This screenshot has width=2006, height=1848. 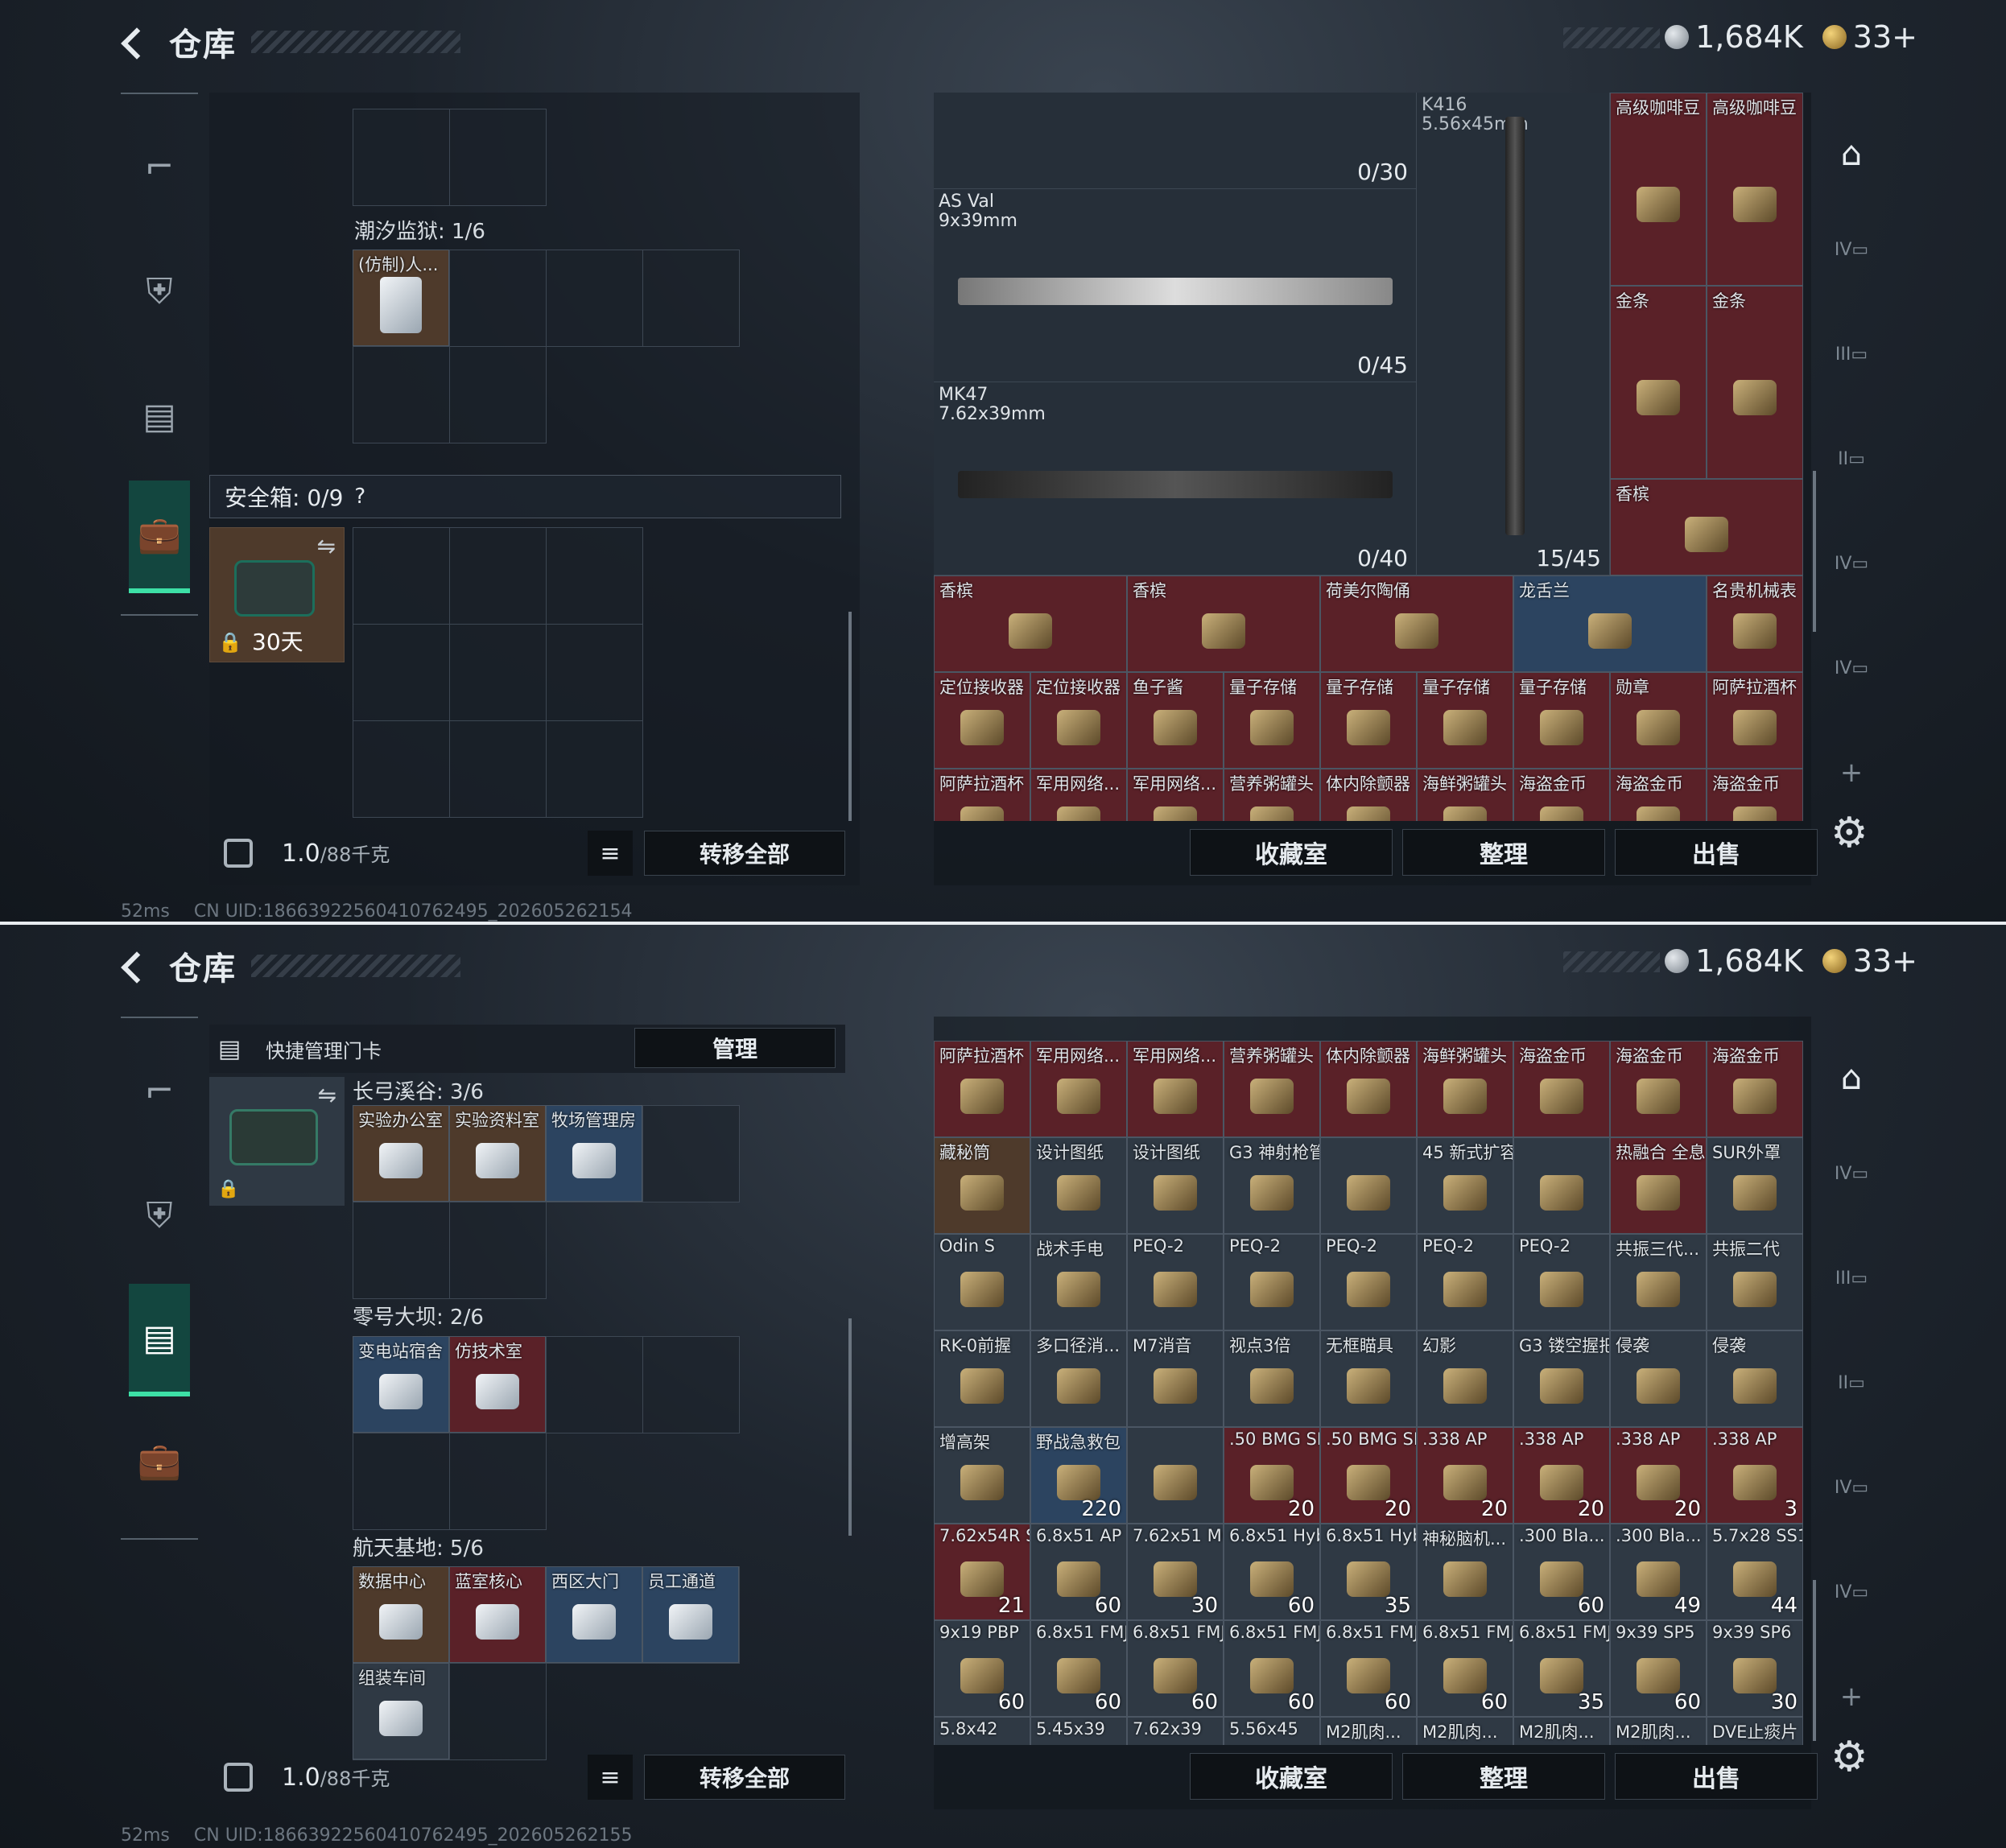 I want to click on keycard-item: 蓝室核心, so click(x=497, y=1615).